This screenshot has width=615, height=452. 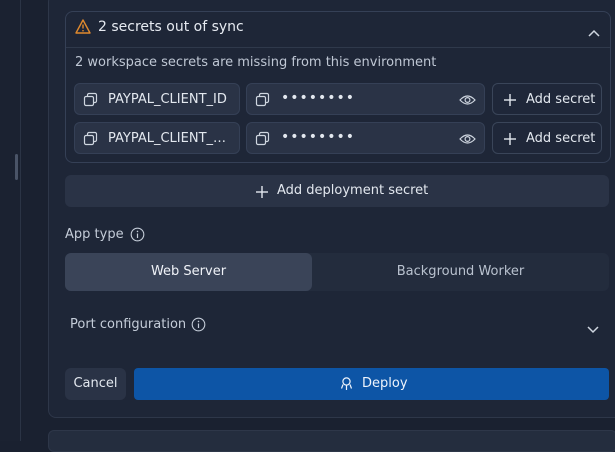 What do you see at coordinates (331, 441) in the screenshot?
I see `next-section-bar` at bounding box center [331, 441].